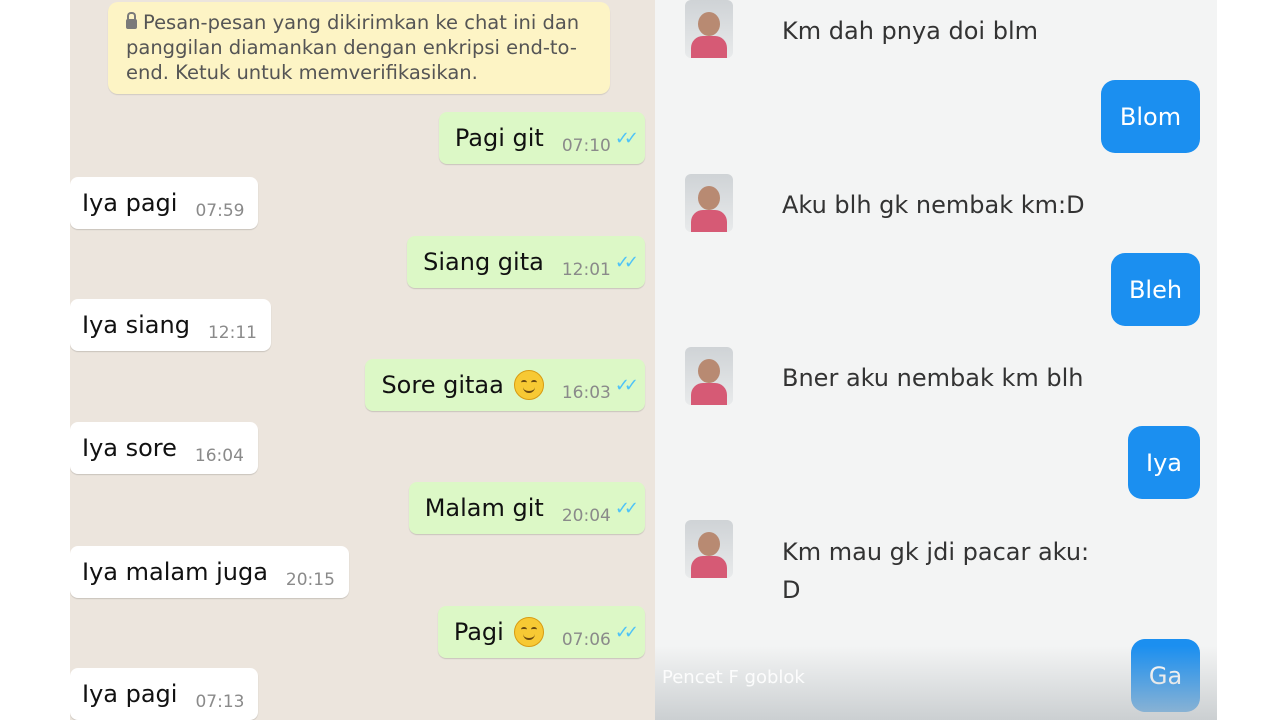 The width and height of the screenshot is (1280, 720). I want to click on message-time: 16:04, so click(219, 456).